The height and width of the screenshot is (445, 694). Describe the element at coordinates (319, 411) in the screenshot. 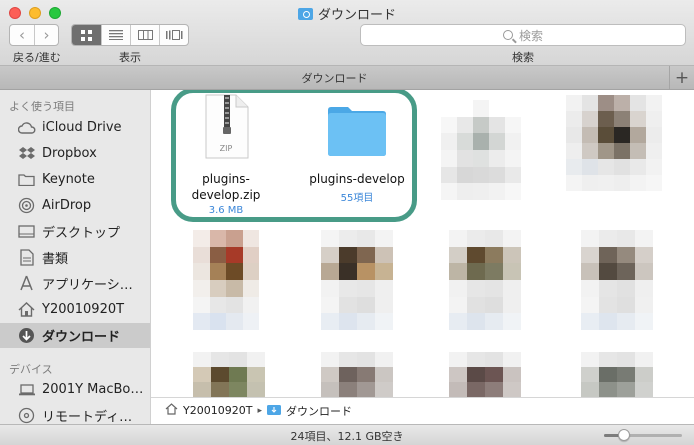

I see `path-segment-downloads: ダウンロード` at that location.